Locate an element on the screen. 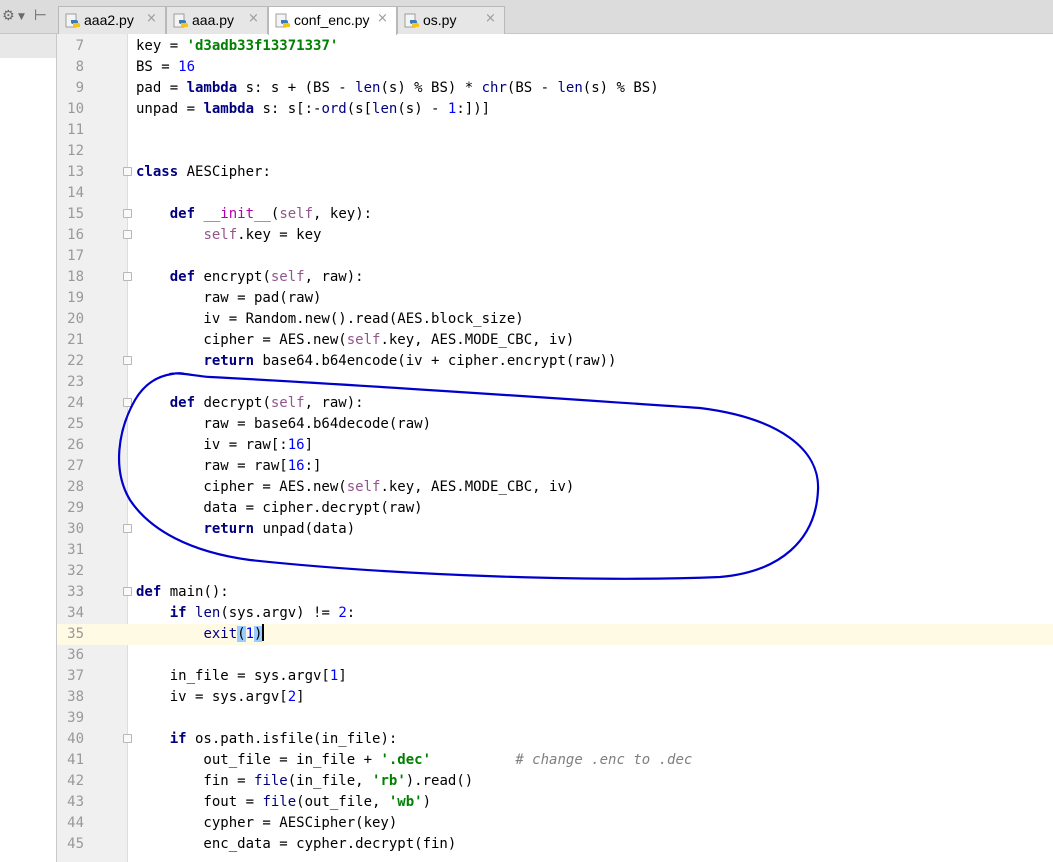 The height and width of the screenshot is (862, 1053). code-line: 23 is located at coordinates (555, 382).